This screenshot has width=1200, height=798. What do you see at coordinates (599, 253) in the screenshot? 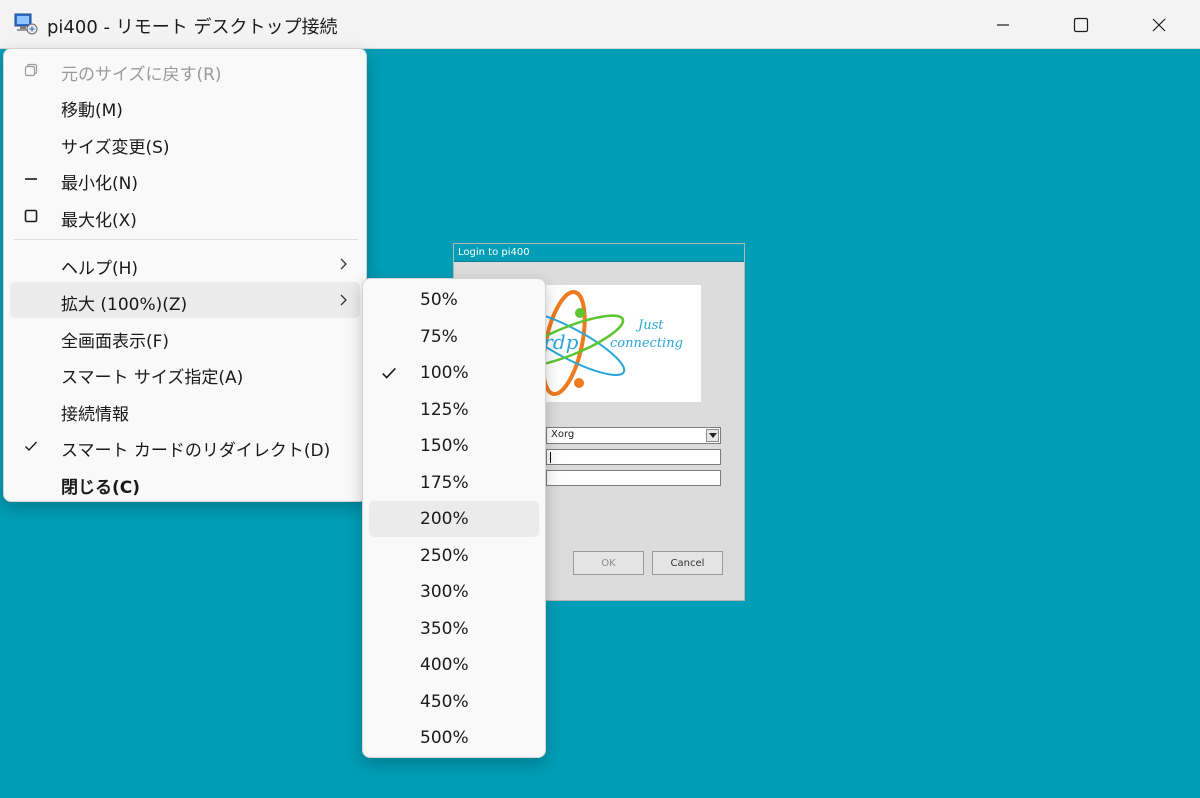
I see `xrdp-dialog-title-bar: Login to pi400` at bounding box center [599, 253].